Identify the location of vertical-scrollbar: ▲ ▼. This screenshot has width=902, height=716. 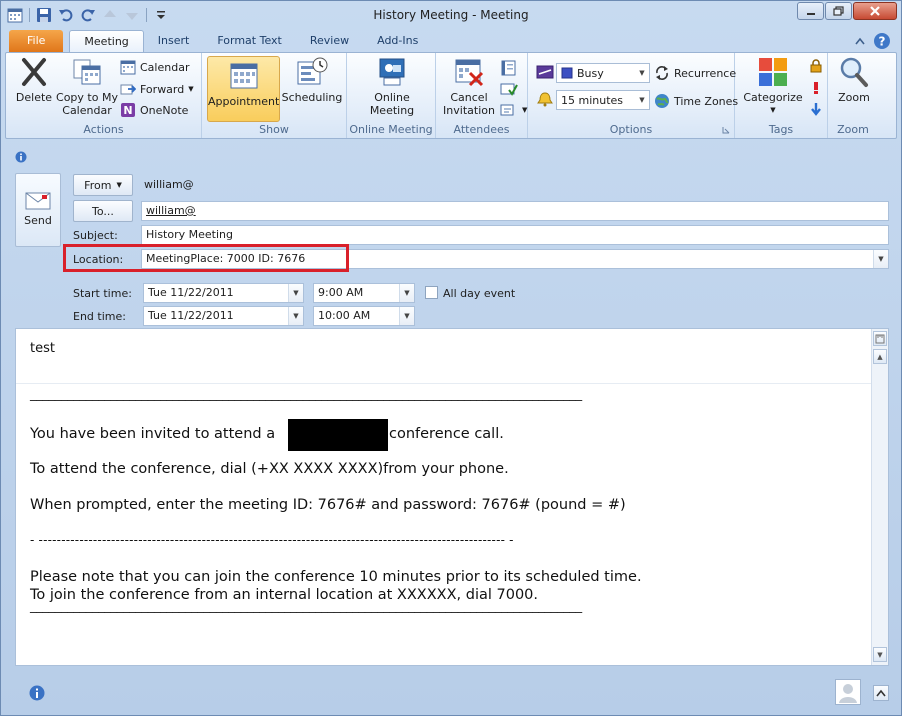
(879, 497).